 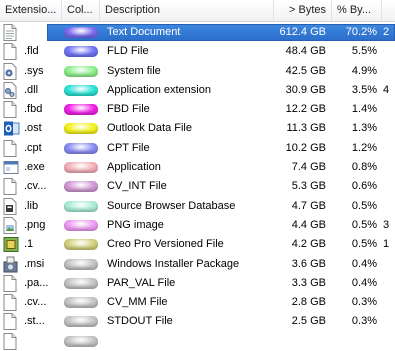 What do you see at coordinates (137, 302) in the screenshot?
I see `description-cell: CV_MM File` at bounding box center [137, 302].